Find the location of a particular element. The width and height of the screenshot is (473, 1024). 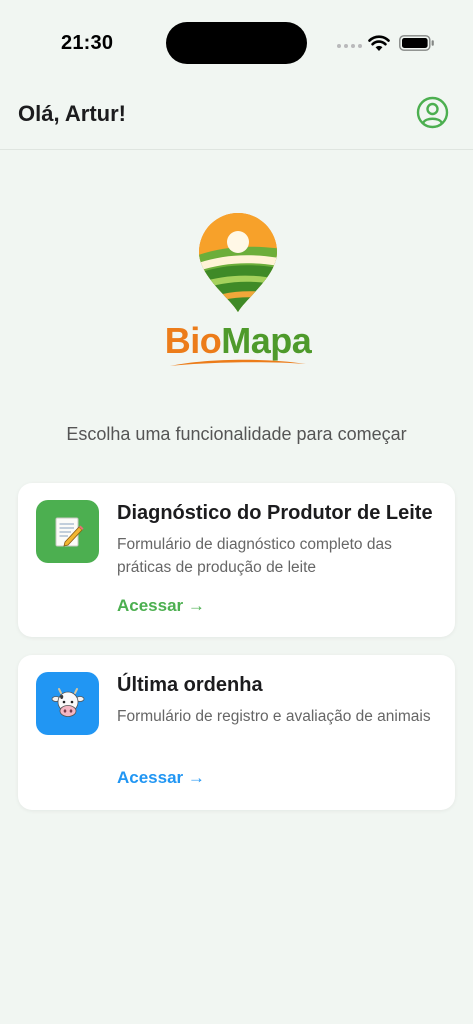

access-link-ultima-ordenha: Acessar → is located at coordinates (161, 778).